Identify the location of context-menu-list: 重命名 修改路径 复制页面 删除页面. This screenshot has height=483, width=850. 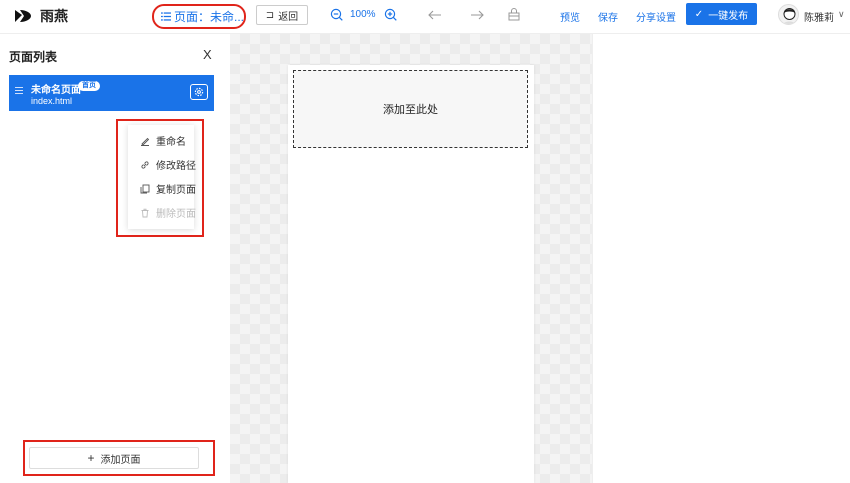
(162, 177).